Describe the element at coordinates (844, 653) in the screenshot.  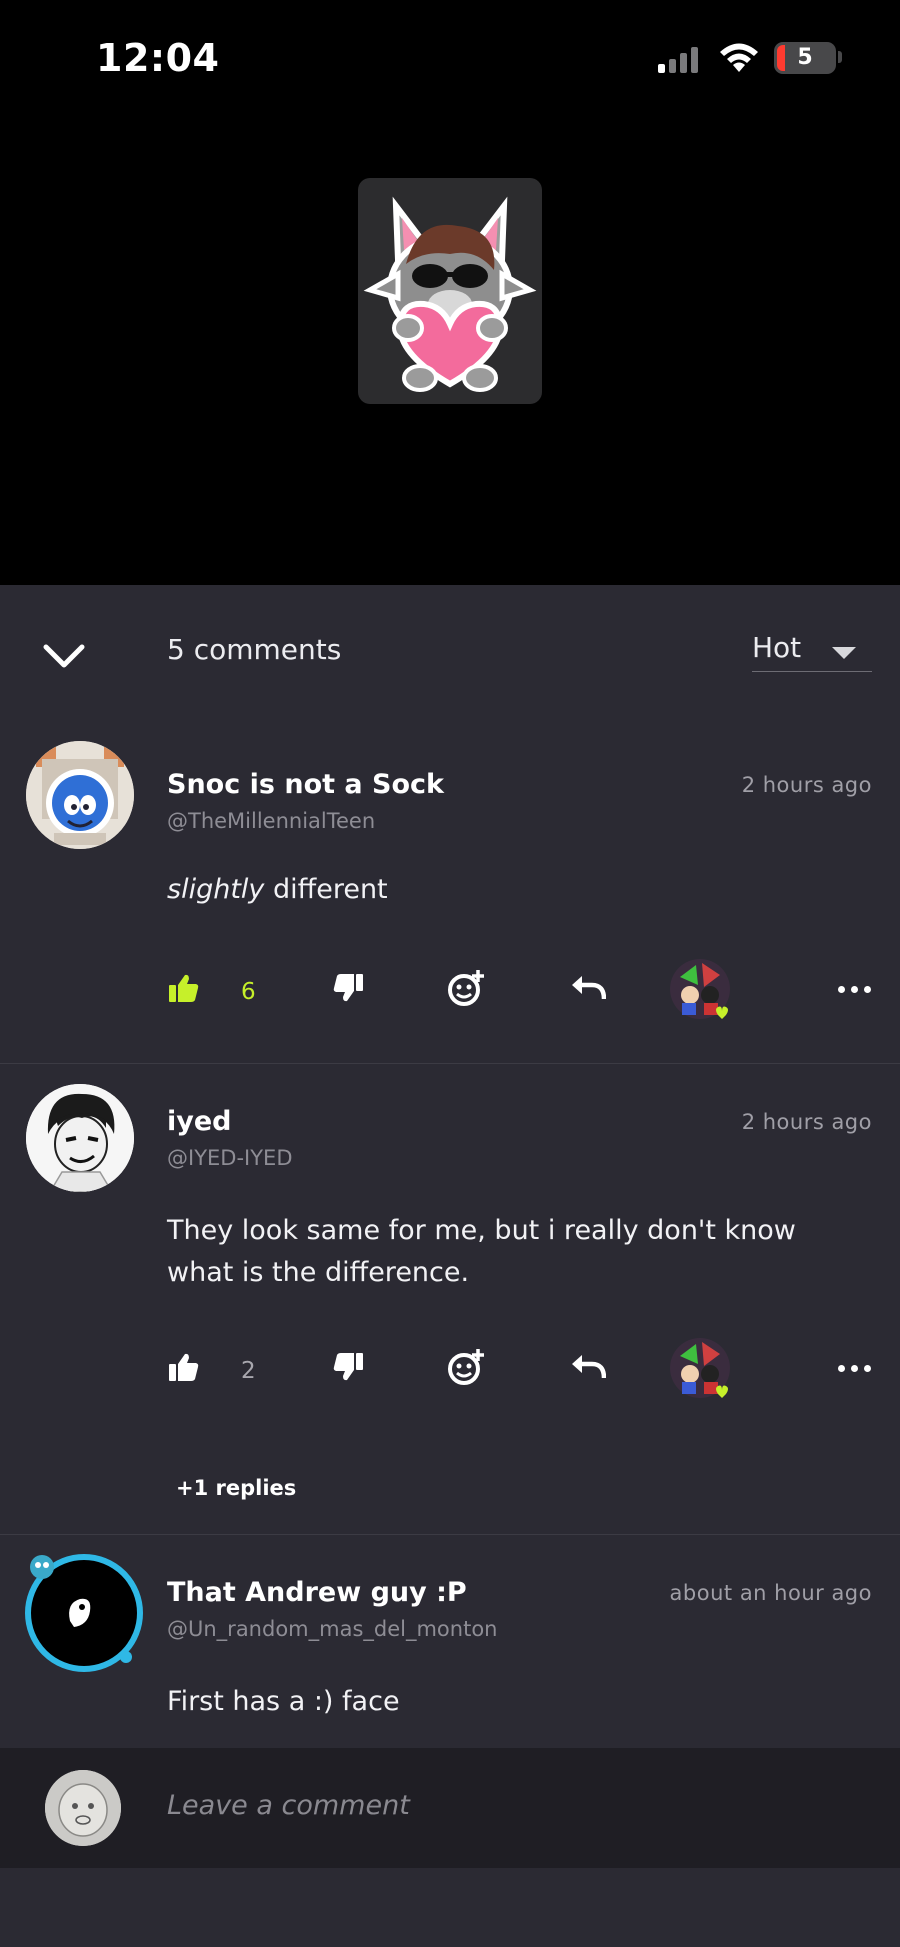
I see `caret-down-icon` at that location.